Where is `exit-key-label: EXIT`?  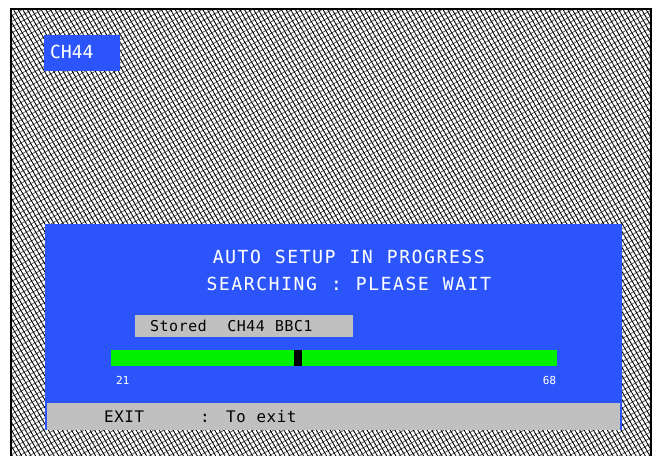
exit-key-label: EXIT is located at coordinates (125, 416).